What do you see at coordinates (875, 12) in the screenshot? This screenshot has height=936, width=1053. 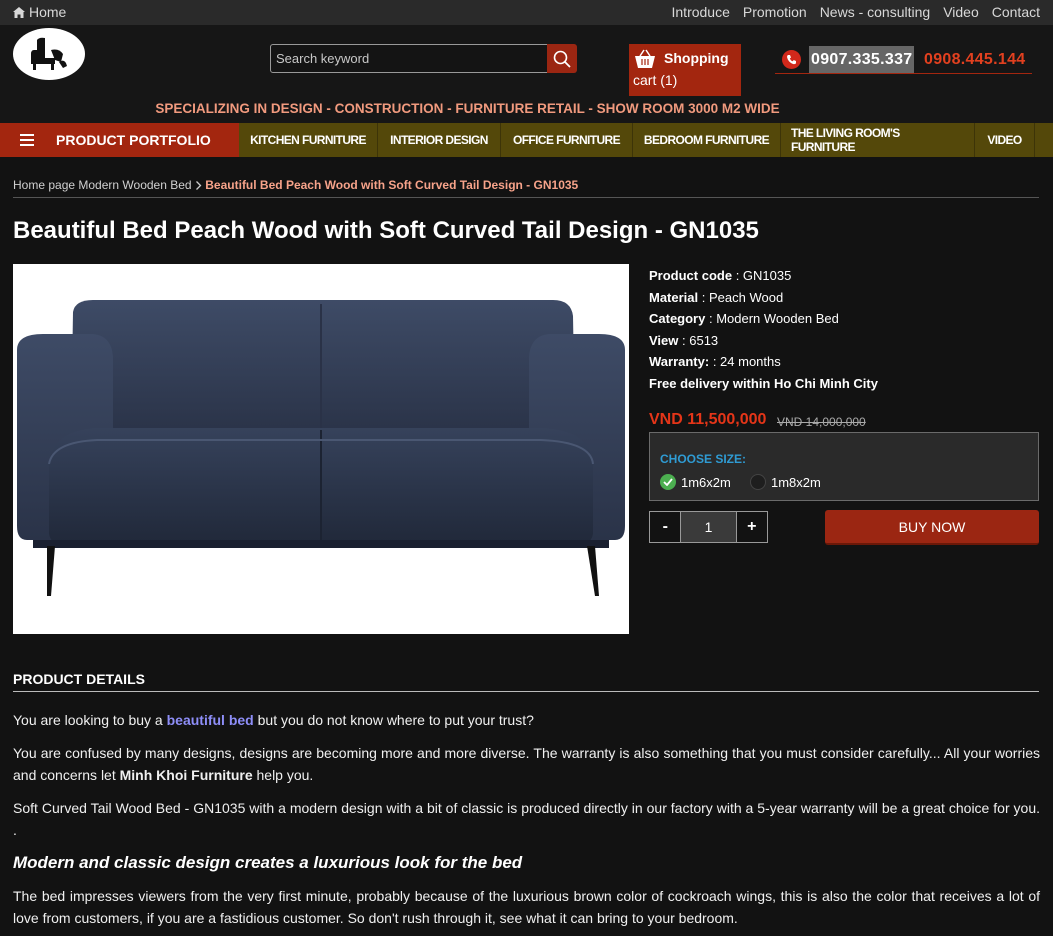 I see `top-link-news: News - consulting` at bounding box center [875, 12].